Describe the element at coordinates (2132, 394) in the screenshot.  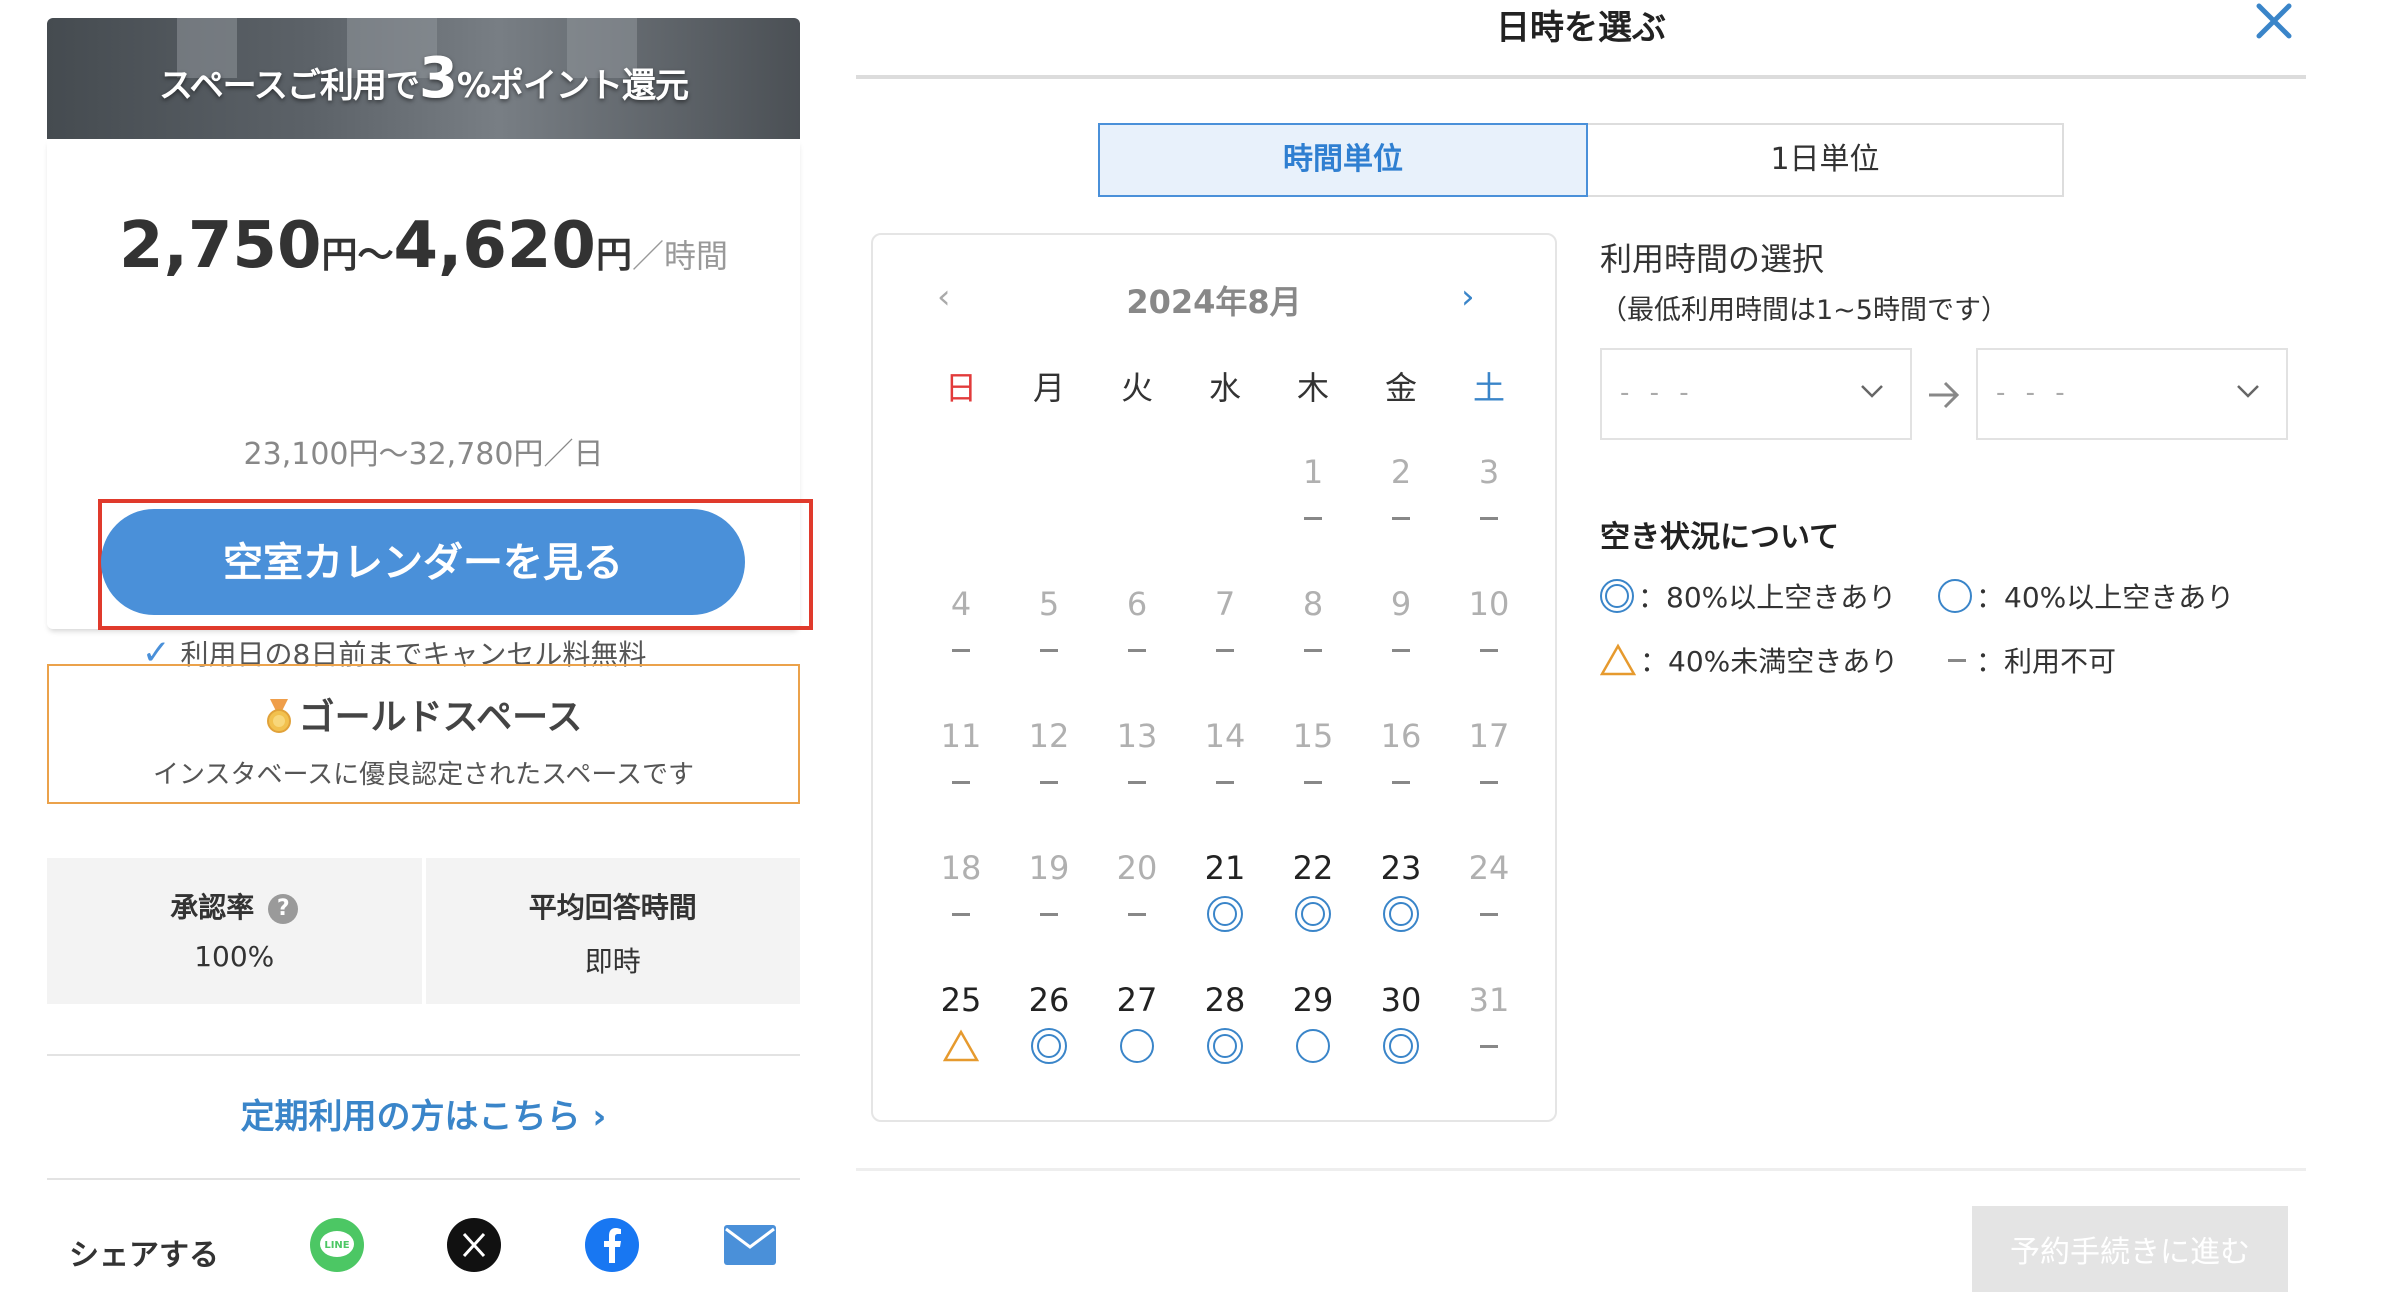
I see `end-time-select: - - -` at that location.